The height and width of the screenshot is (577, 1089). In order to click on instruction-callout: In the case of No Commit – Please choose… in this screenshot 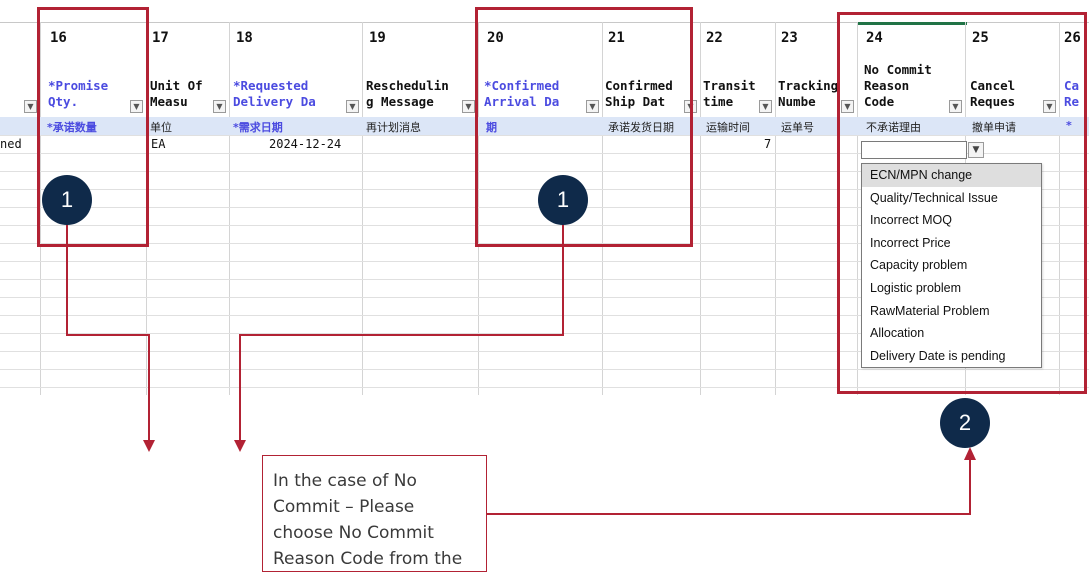, I will do `click(374, 516)`.